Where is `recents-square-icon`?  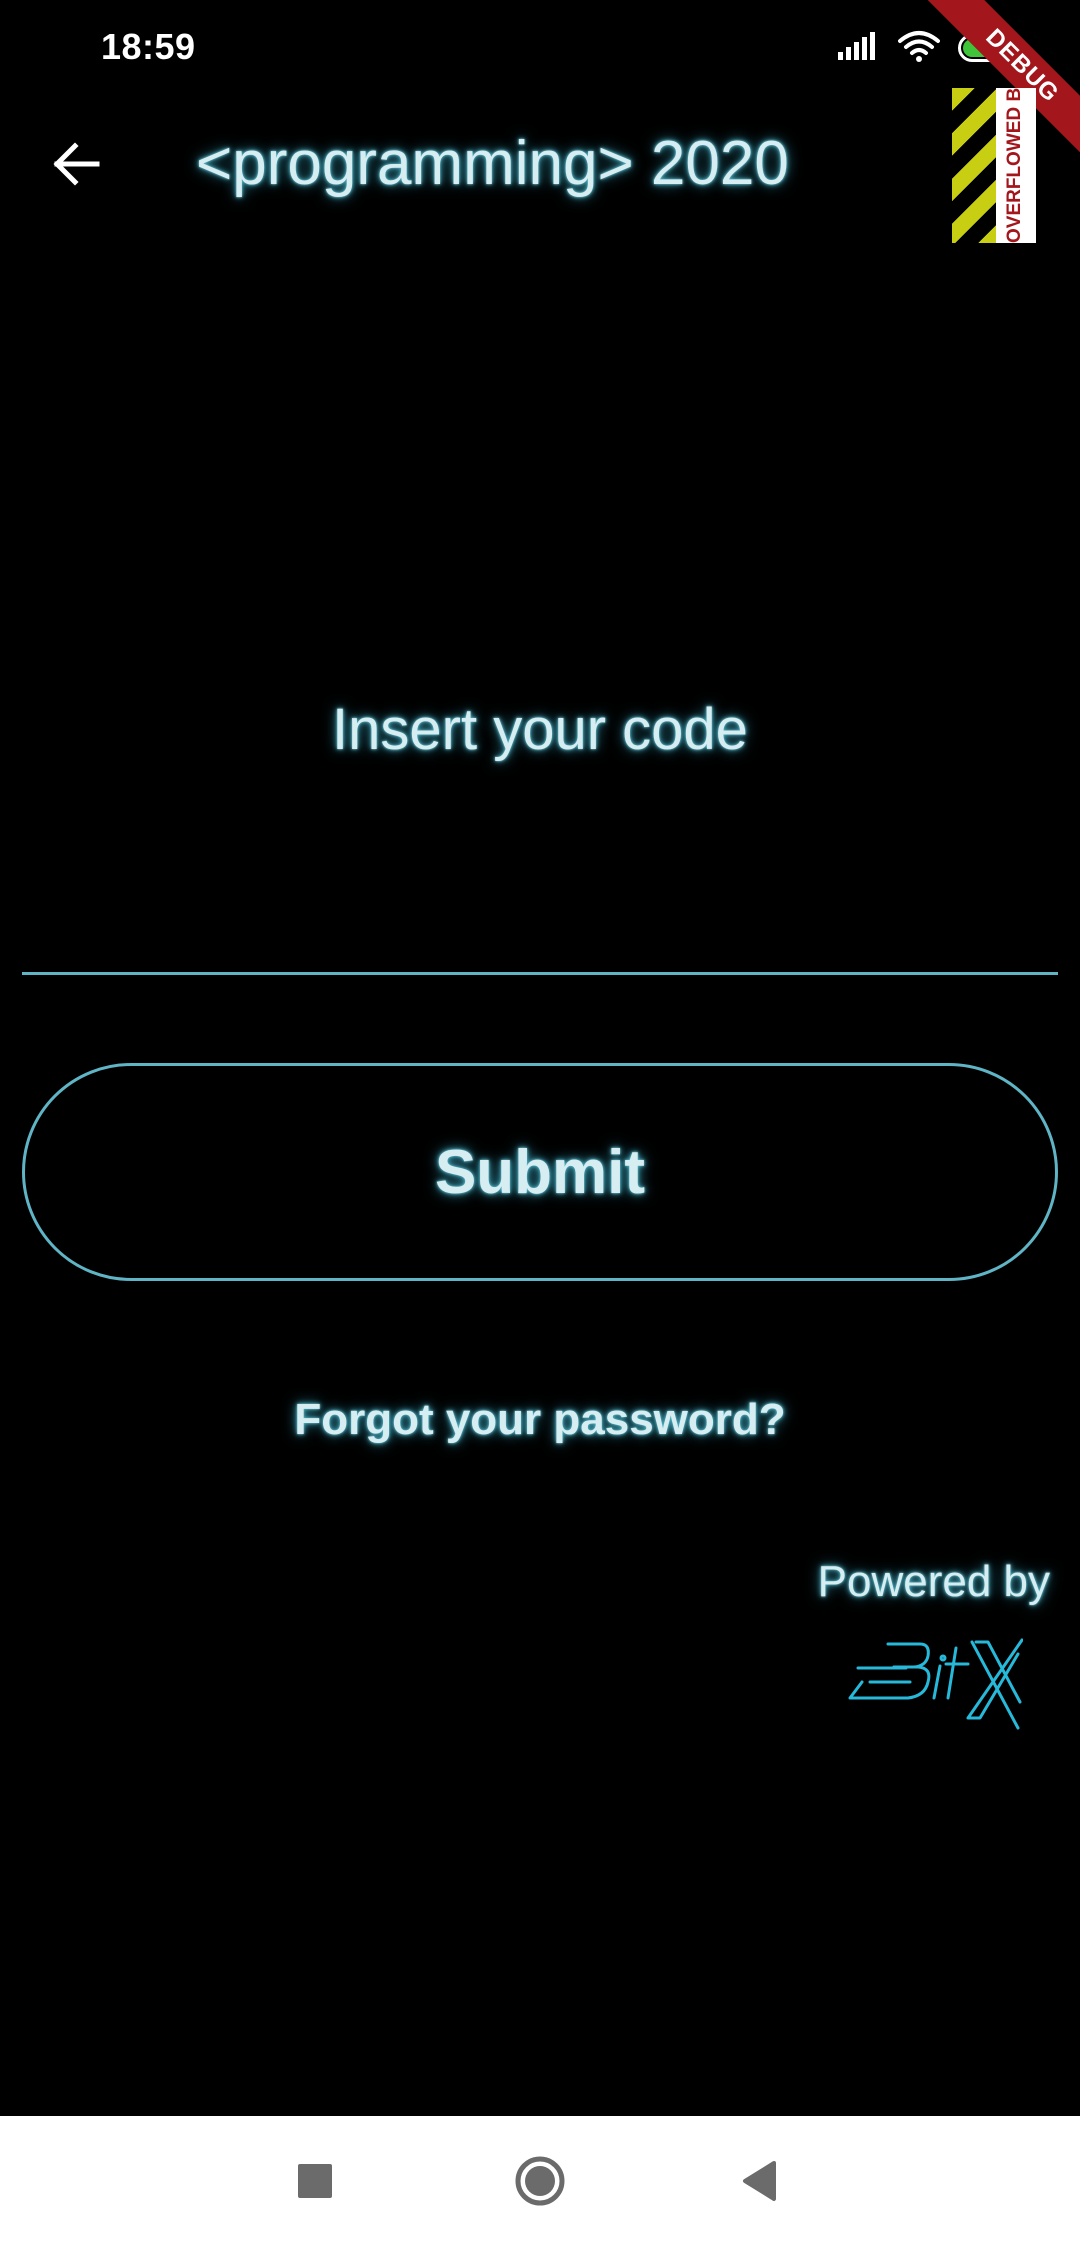 recents-square-icon is located at coordinates (315, 2181).